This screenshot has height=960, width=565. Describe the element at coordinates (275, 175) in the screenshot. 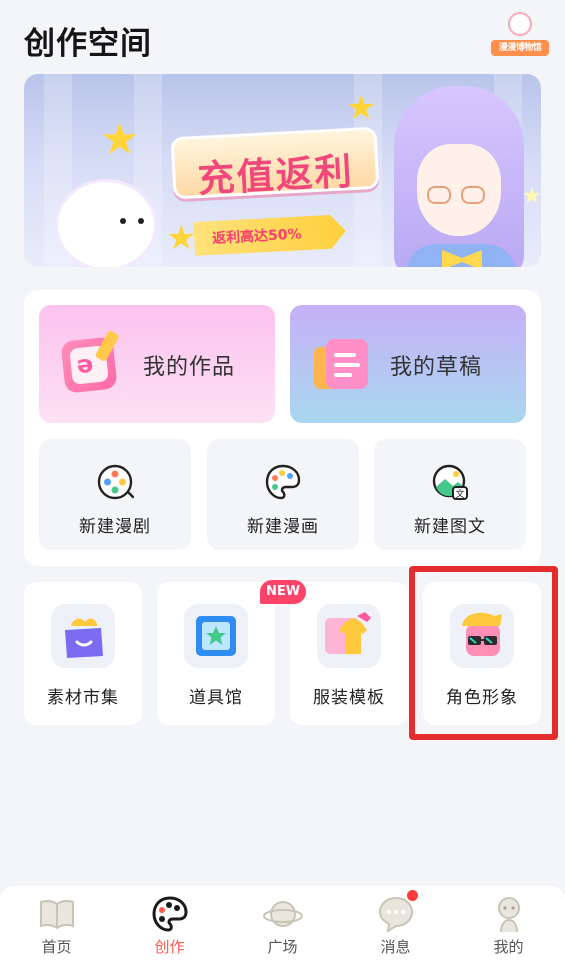

I see `promo-title: 充值返利` at that location.